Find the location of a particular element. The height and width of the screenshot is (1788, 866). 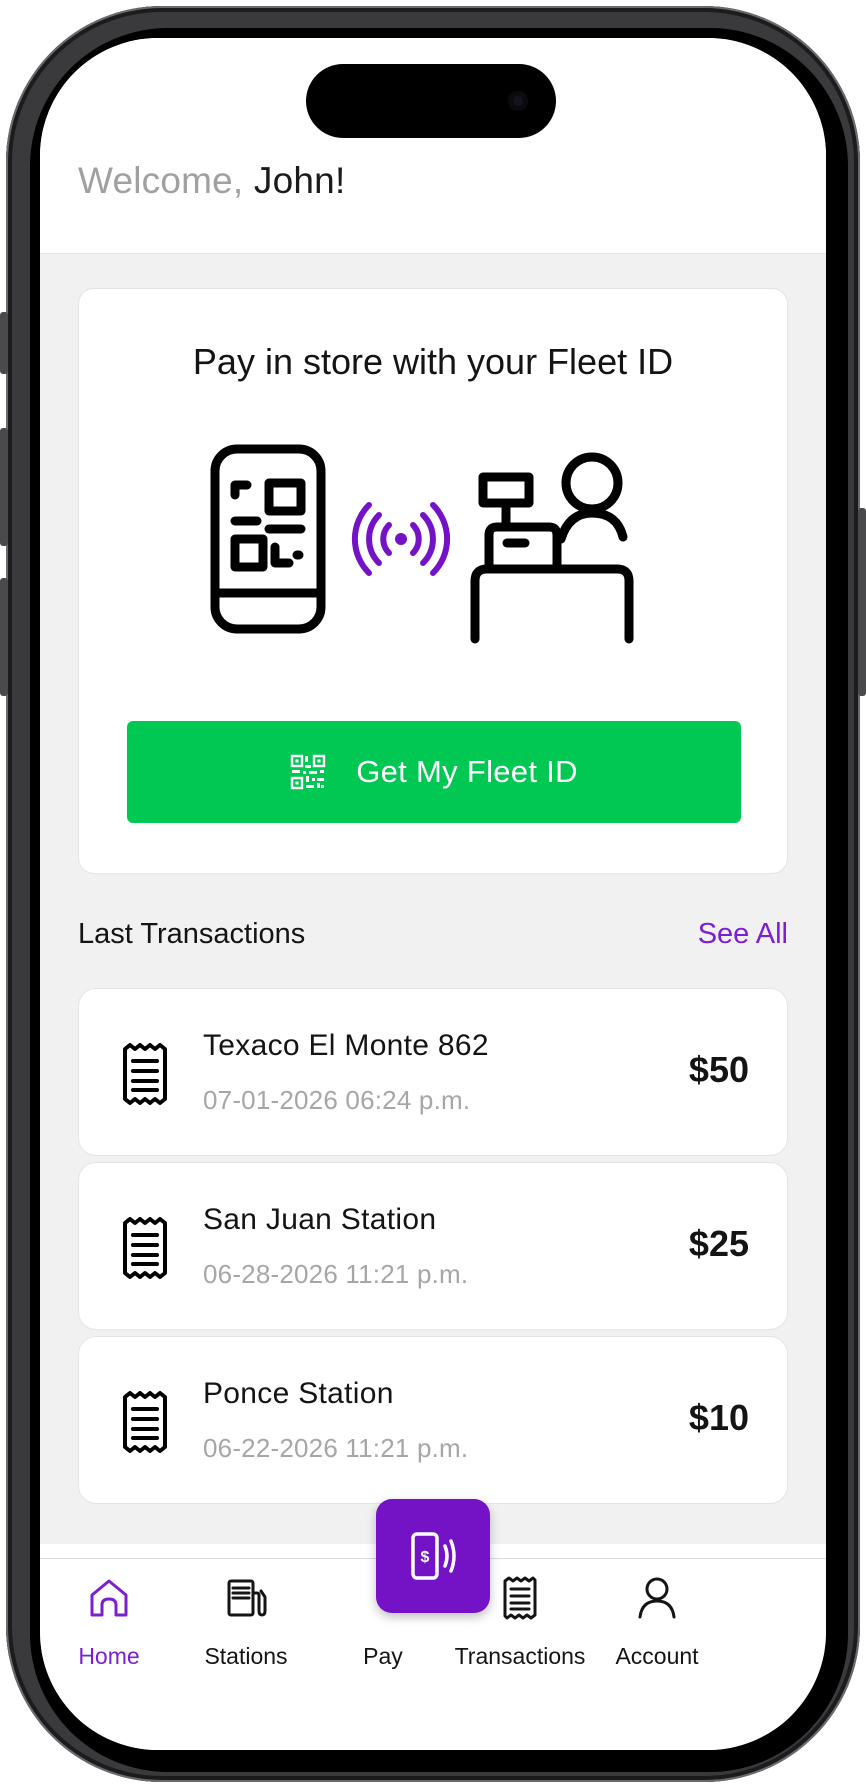

front-camera is located at coordinates (518, 101).